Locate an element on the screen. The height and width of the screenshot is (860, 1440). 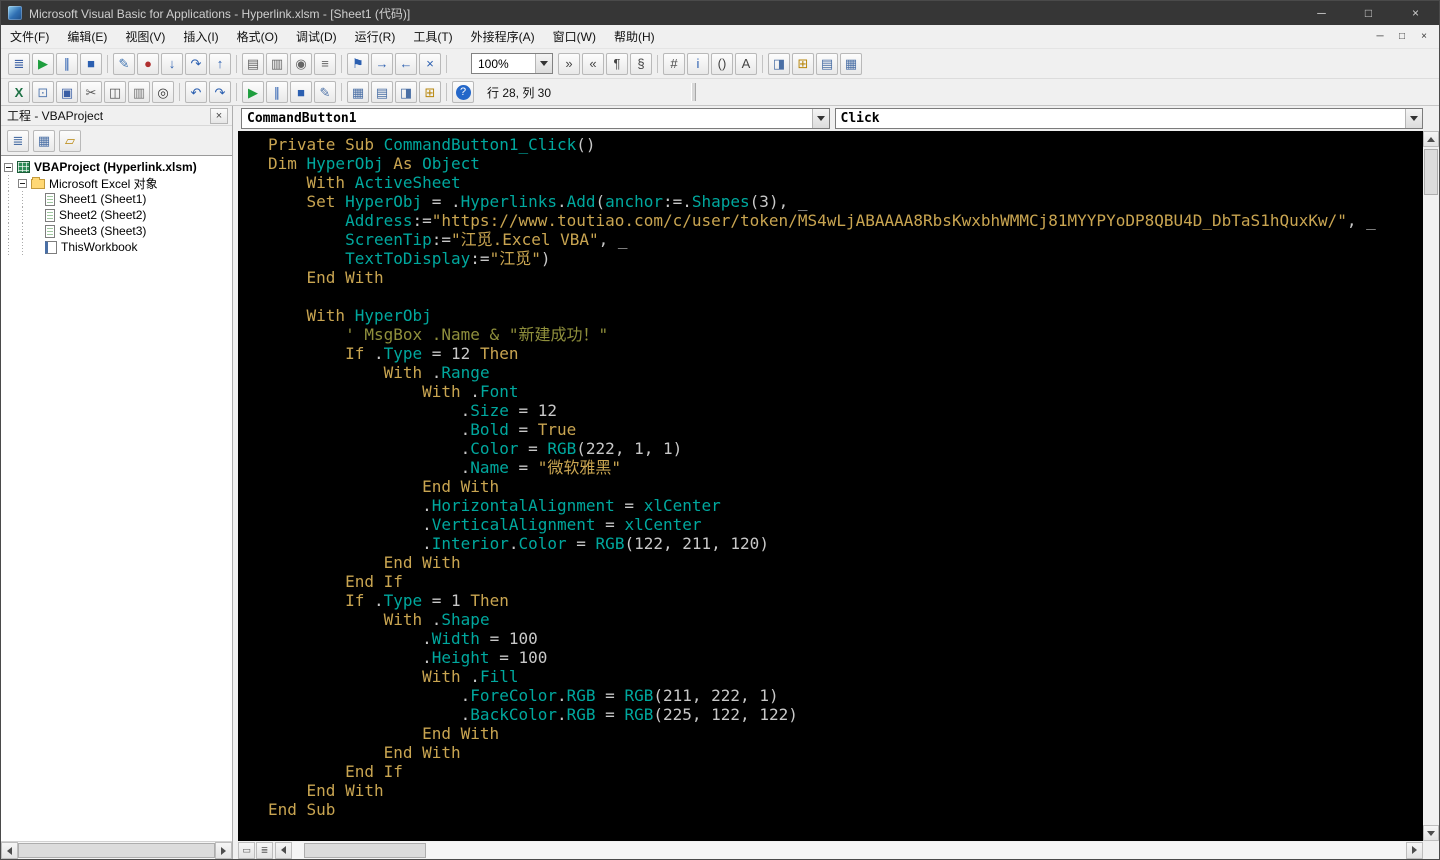
zoom-combobox: 100% is located at coordinates (512, 63).